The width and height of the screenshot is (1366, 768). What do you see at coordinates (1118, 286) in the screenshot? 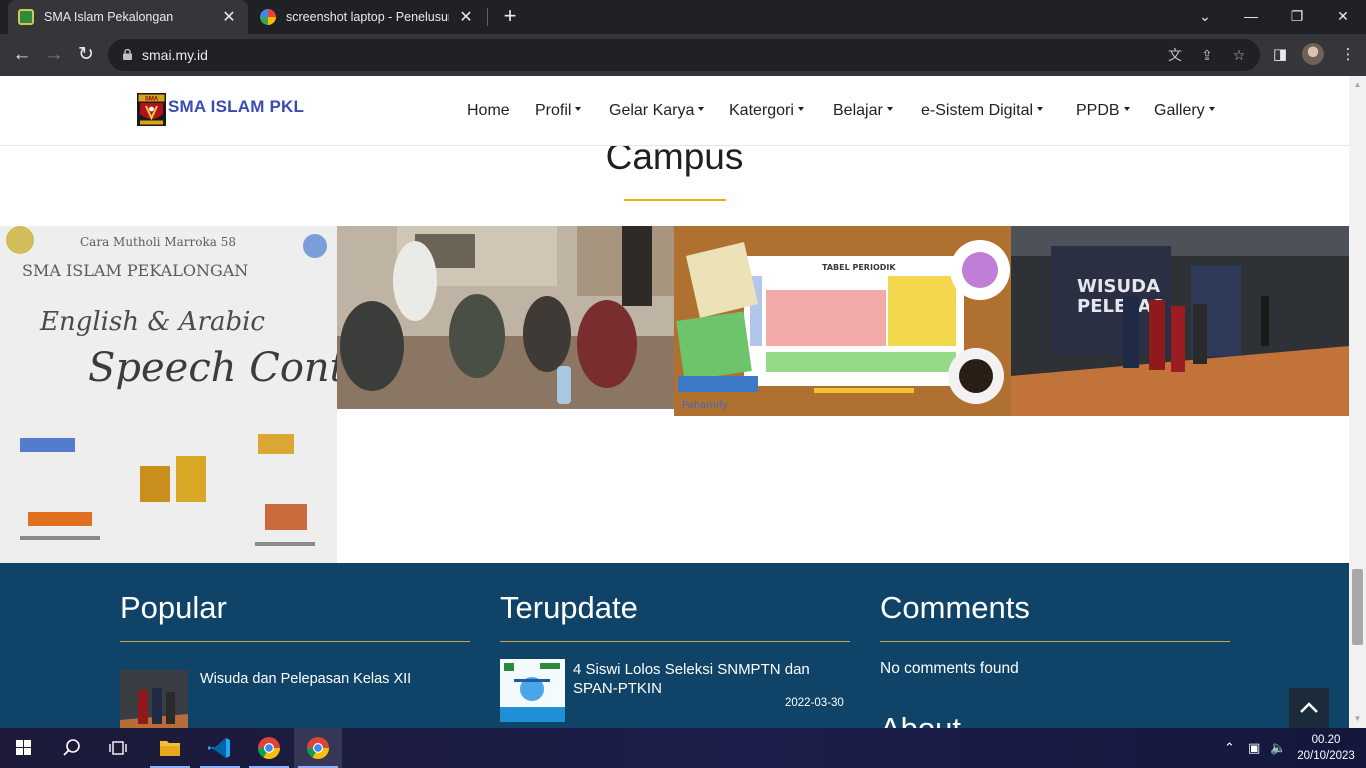
I see `svg-text: WISUDA` at bounding box center [1118, 286].